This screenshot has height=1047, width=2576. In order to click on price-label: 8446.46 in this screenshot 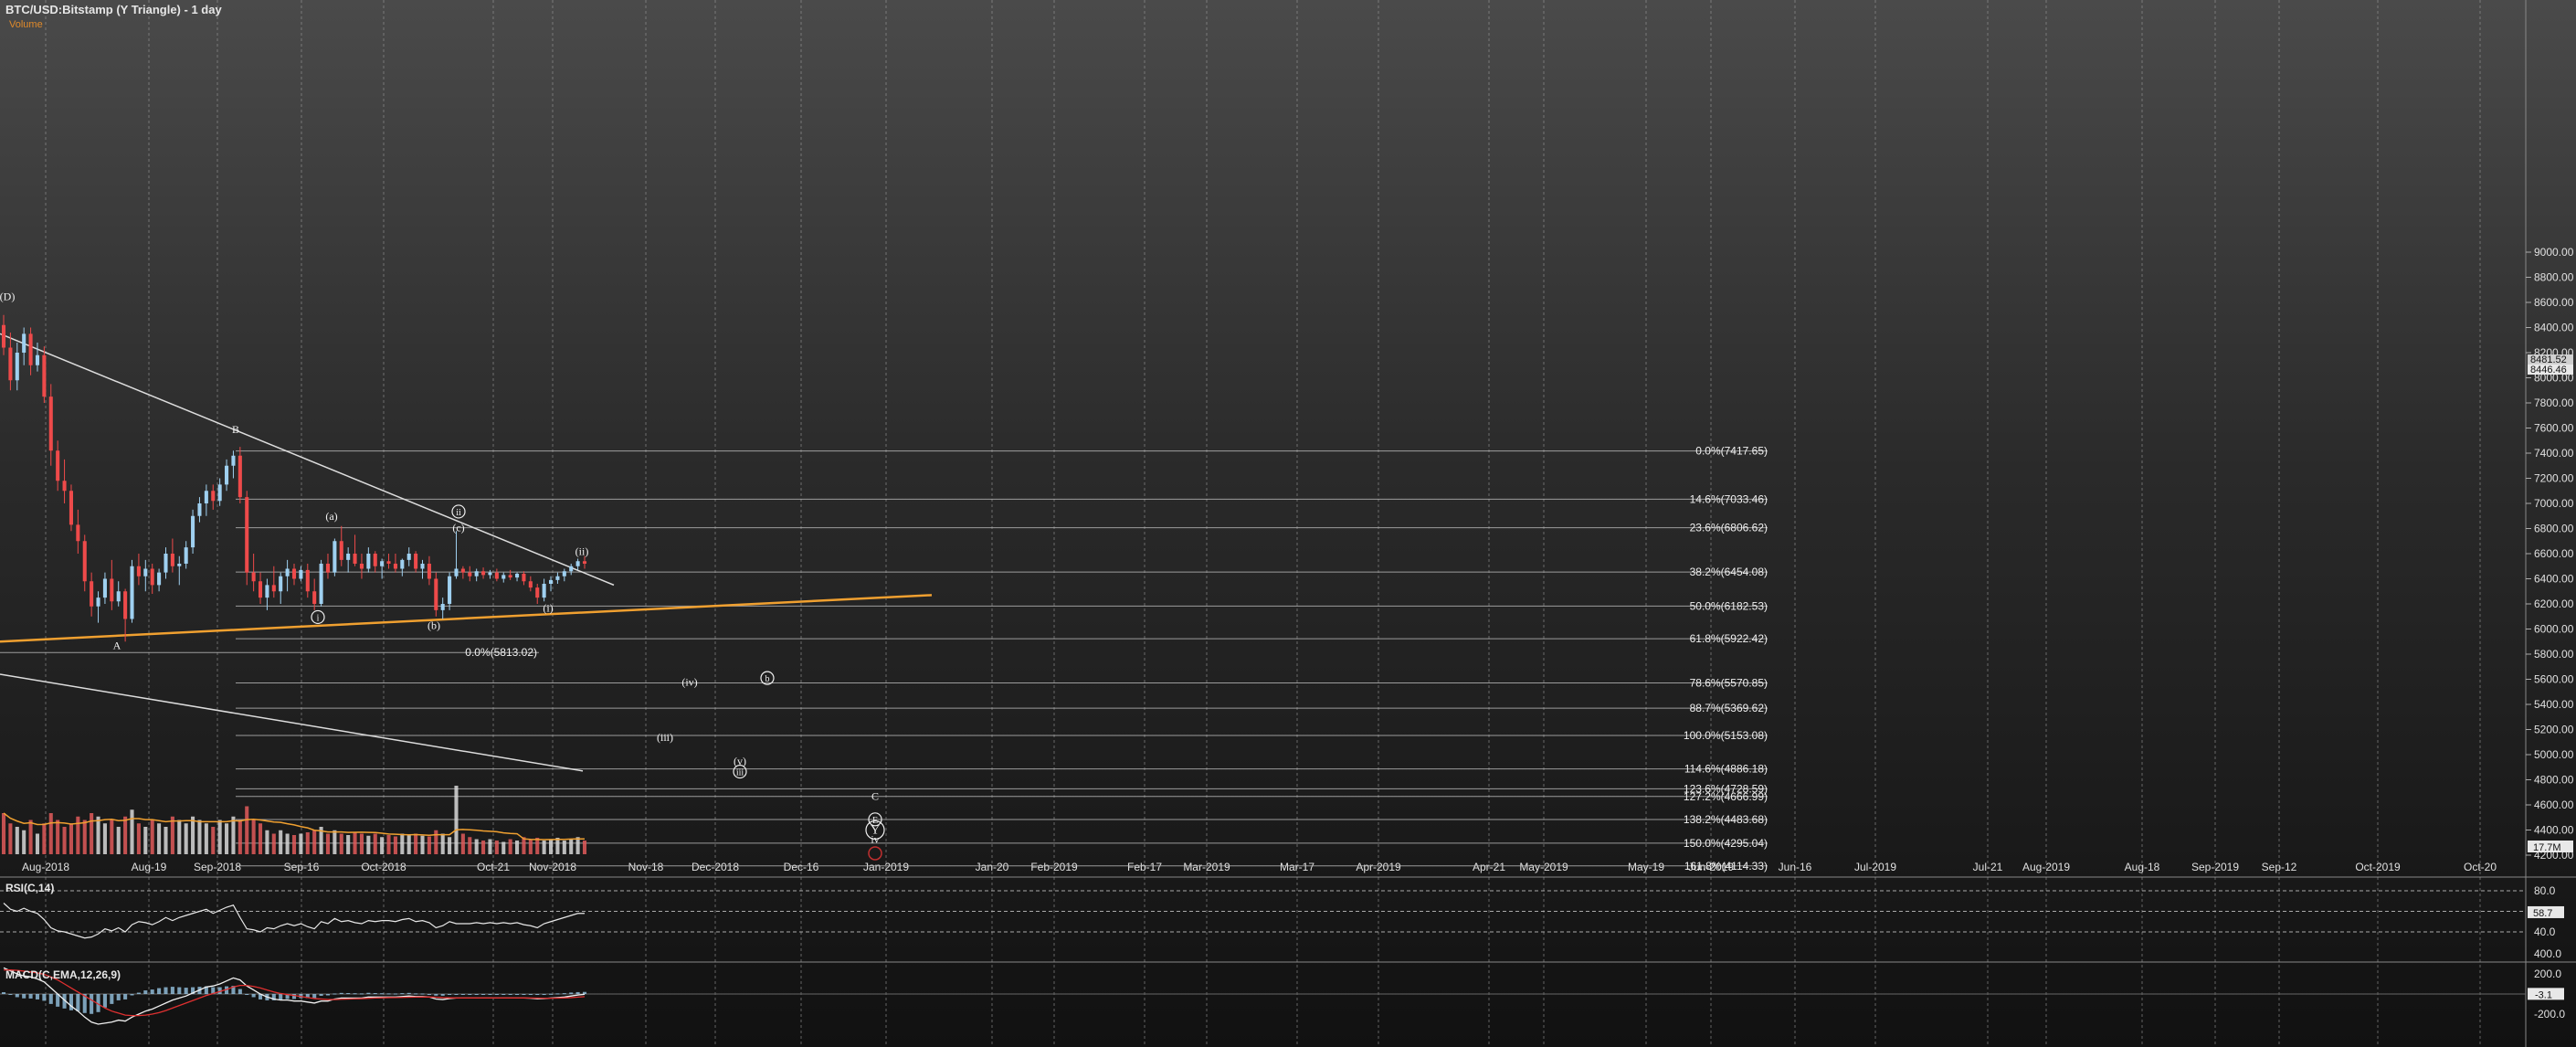, I will do `click(2548, 370)`.